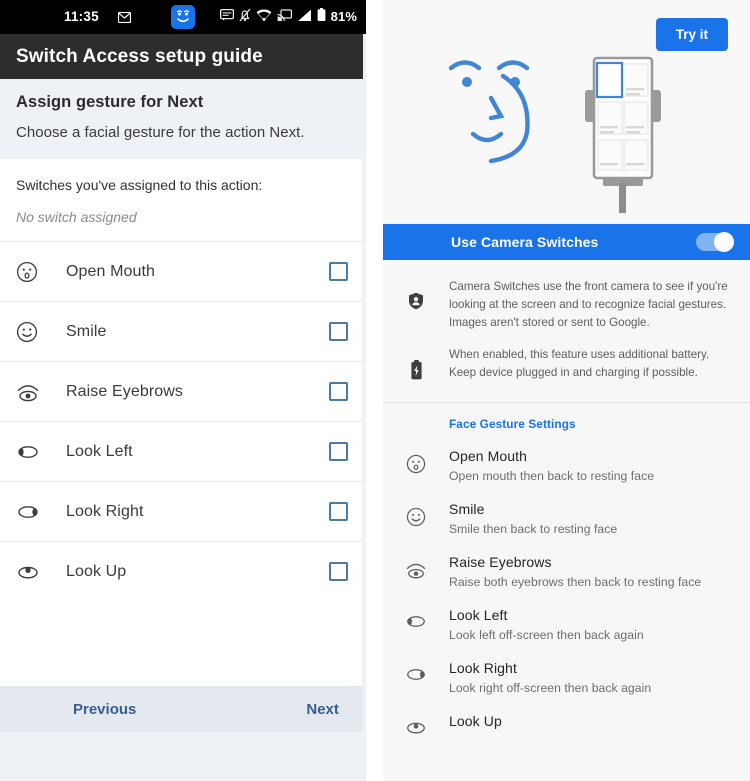  What do you see at coordinates (181, 271) in the screenshot?
I see `gesture-row-open-mouth: Open Mouth` at bounding box center [181, 271].